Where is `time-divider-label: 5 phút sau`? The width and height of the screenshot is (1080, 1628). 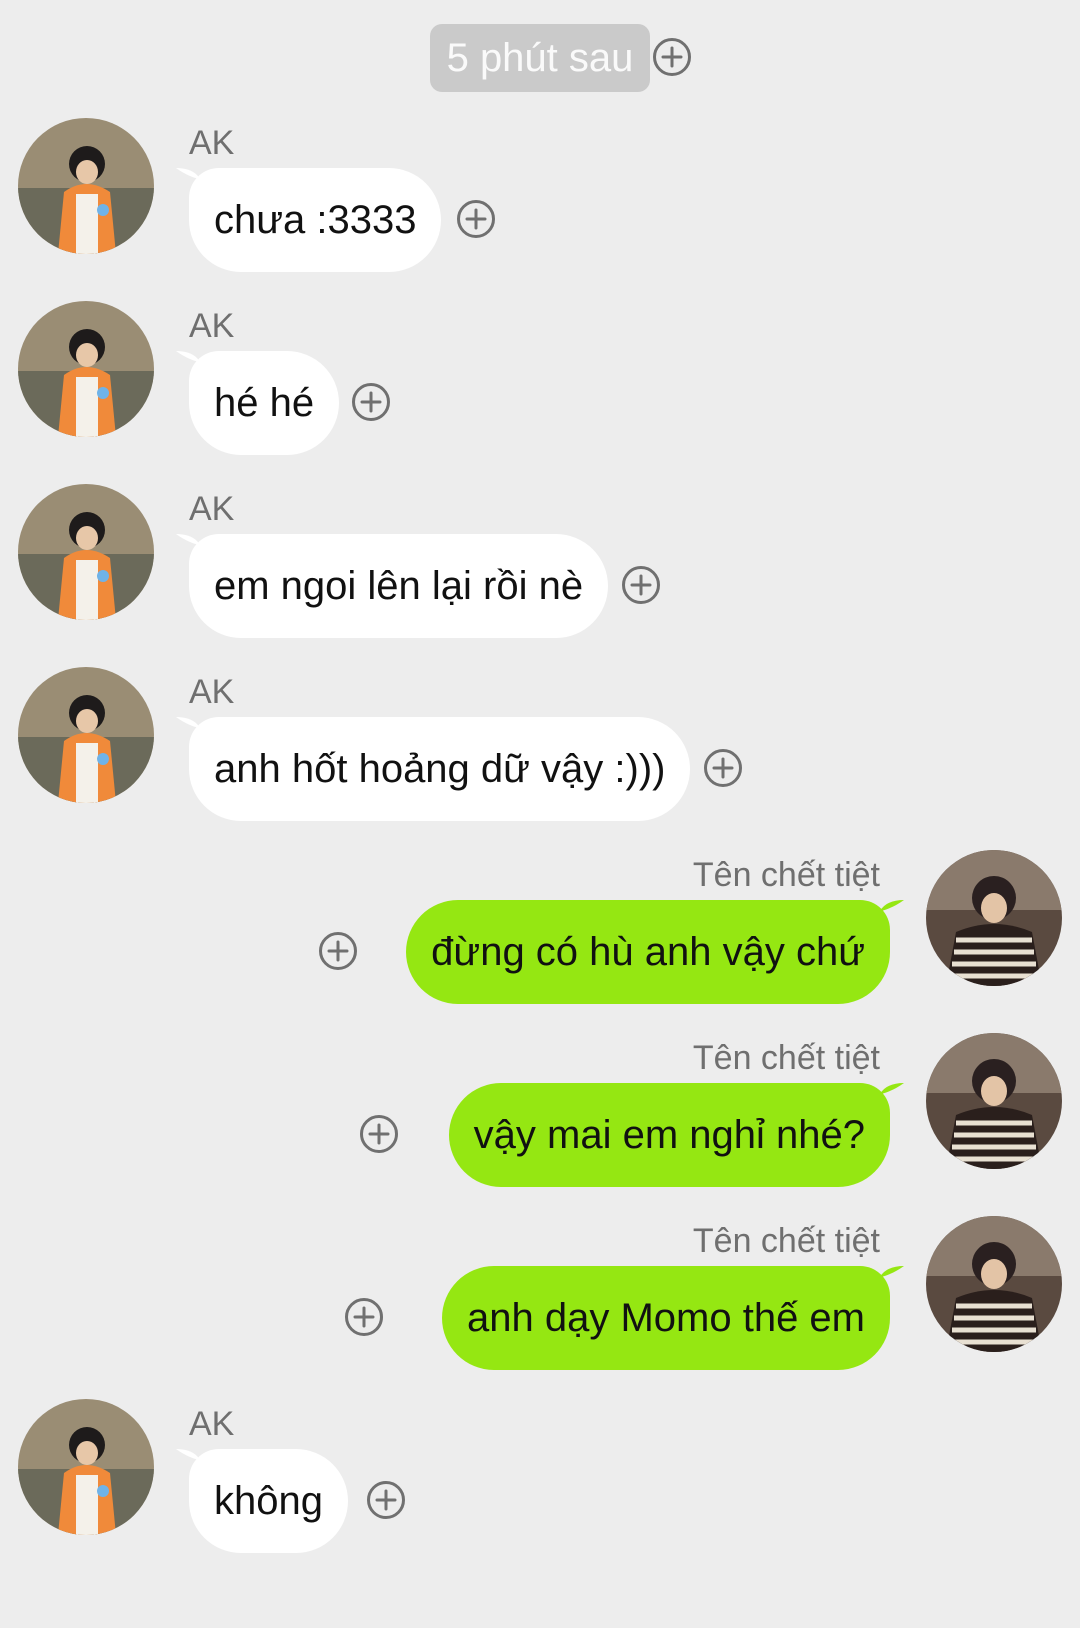
time-divider-label: 5 phút sau is located at coordinates (540, 58).